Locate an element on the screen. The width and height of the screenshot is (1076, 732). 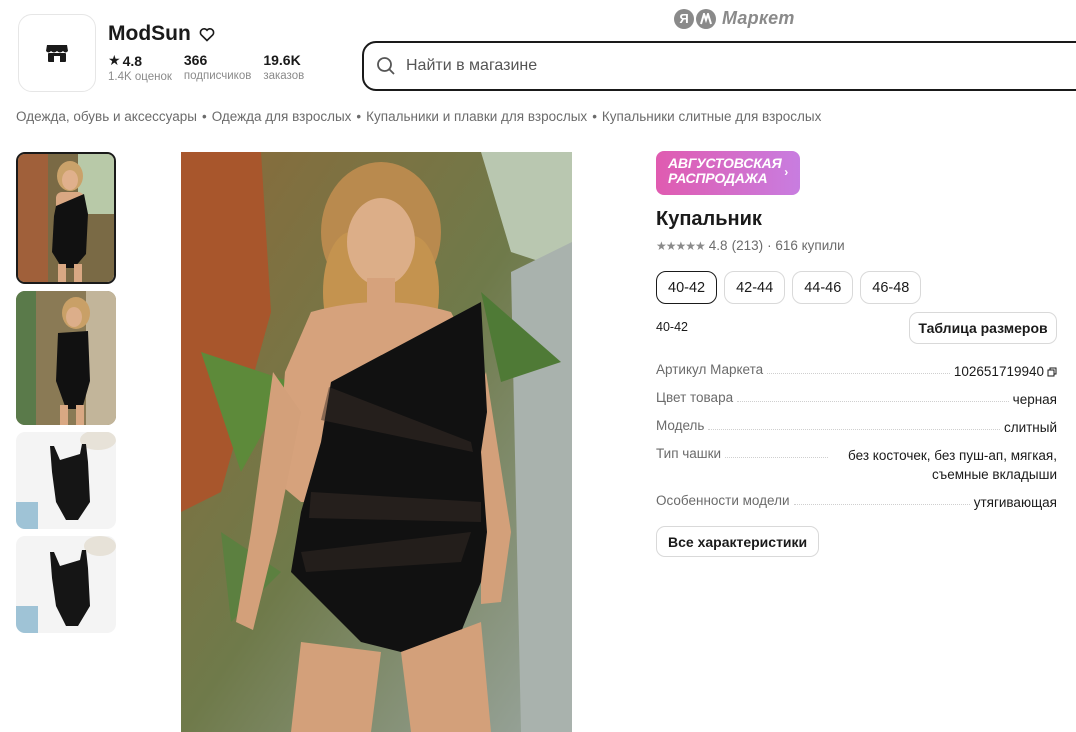
spec-row: Цвет товара черная is located at coordinates (856, 399).